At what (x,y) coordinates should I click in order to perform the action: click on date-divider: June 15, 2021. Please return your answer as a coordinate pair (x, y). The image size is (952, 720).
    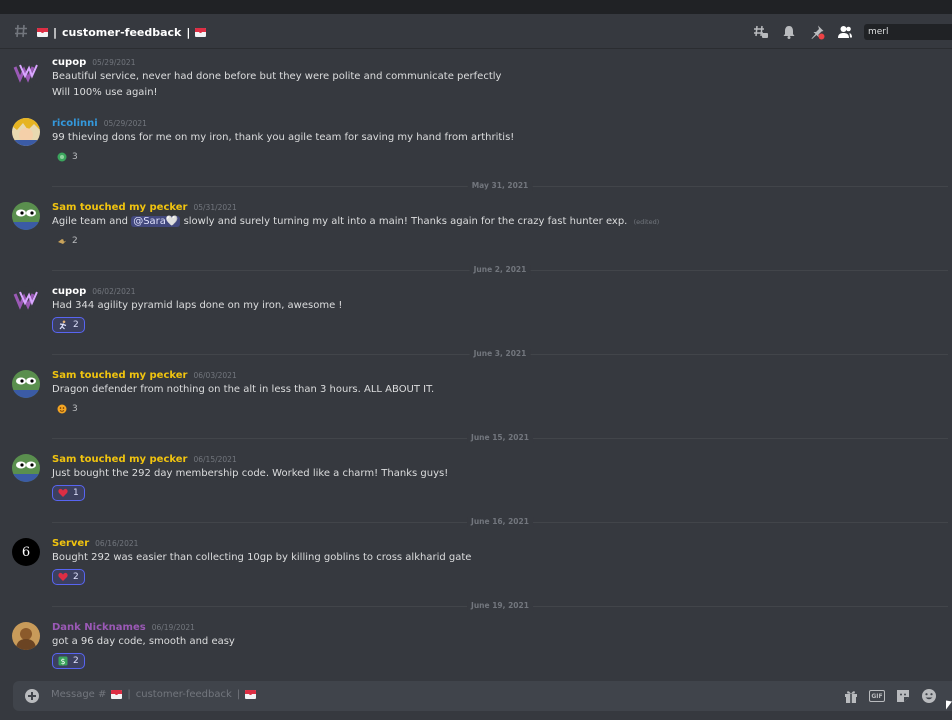
    Looking at the image, I should click on (500, 438).